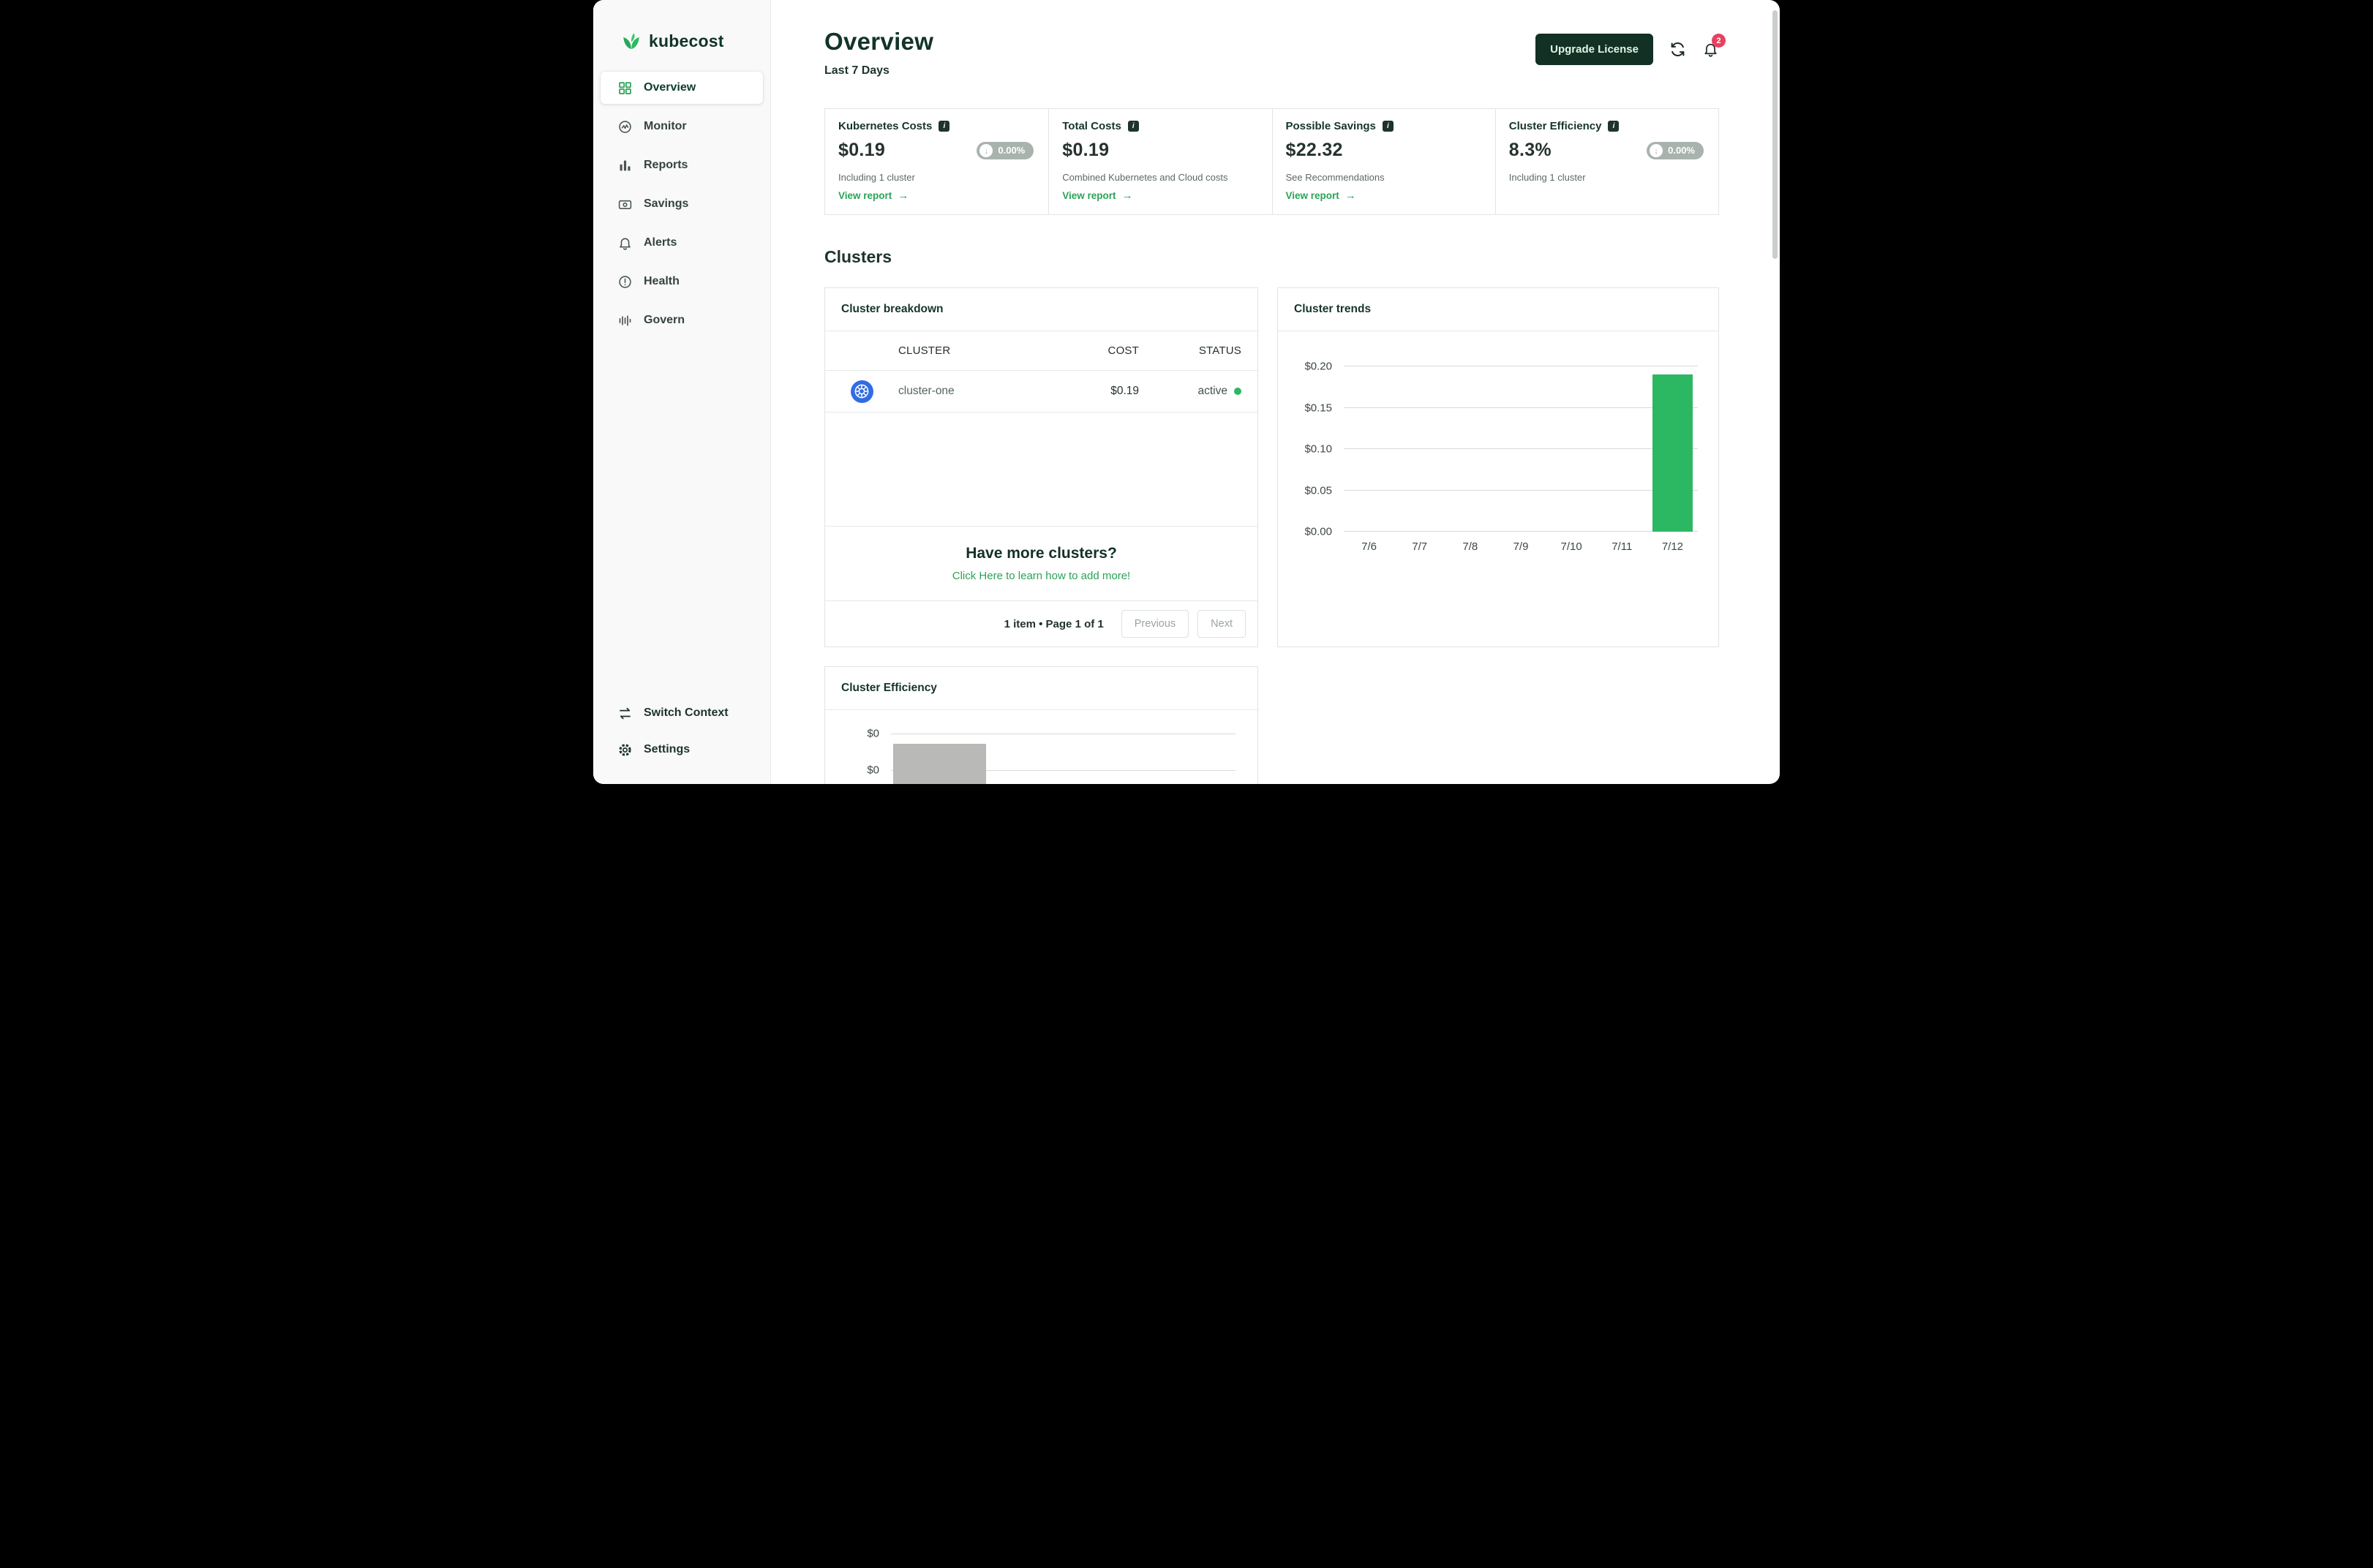 This screenshot has height=1568, width=2373. What do you see at coordinates (1571, 546) in the screenshot?
I see `x-axis-label: 7/10` at bounding box center [1571, 546].